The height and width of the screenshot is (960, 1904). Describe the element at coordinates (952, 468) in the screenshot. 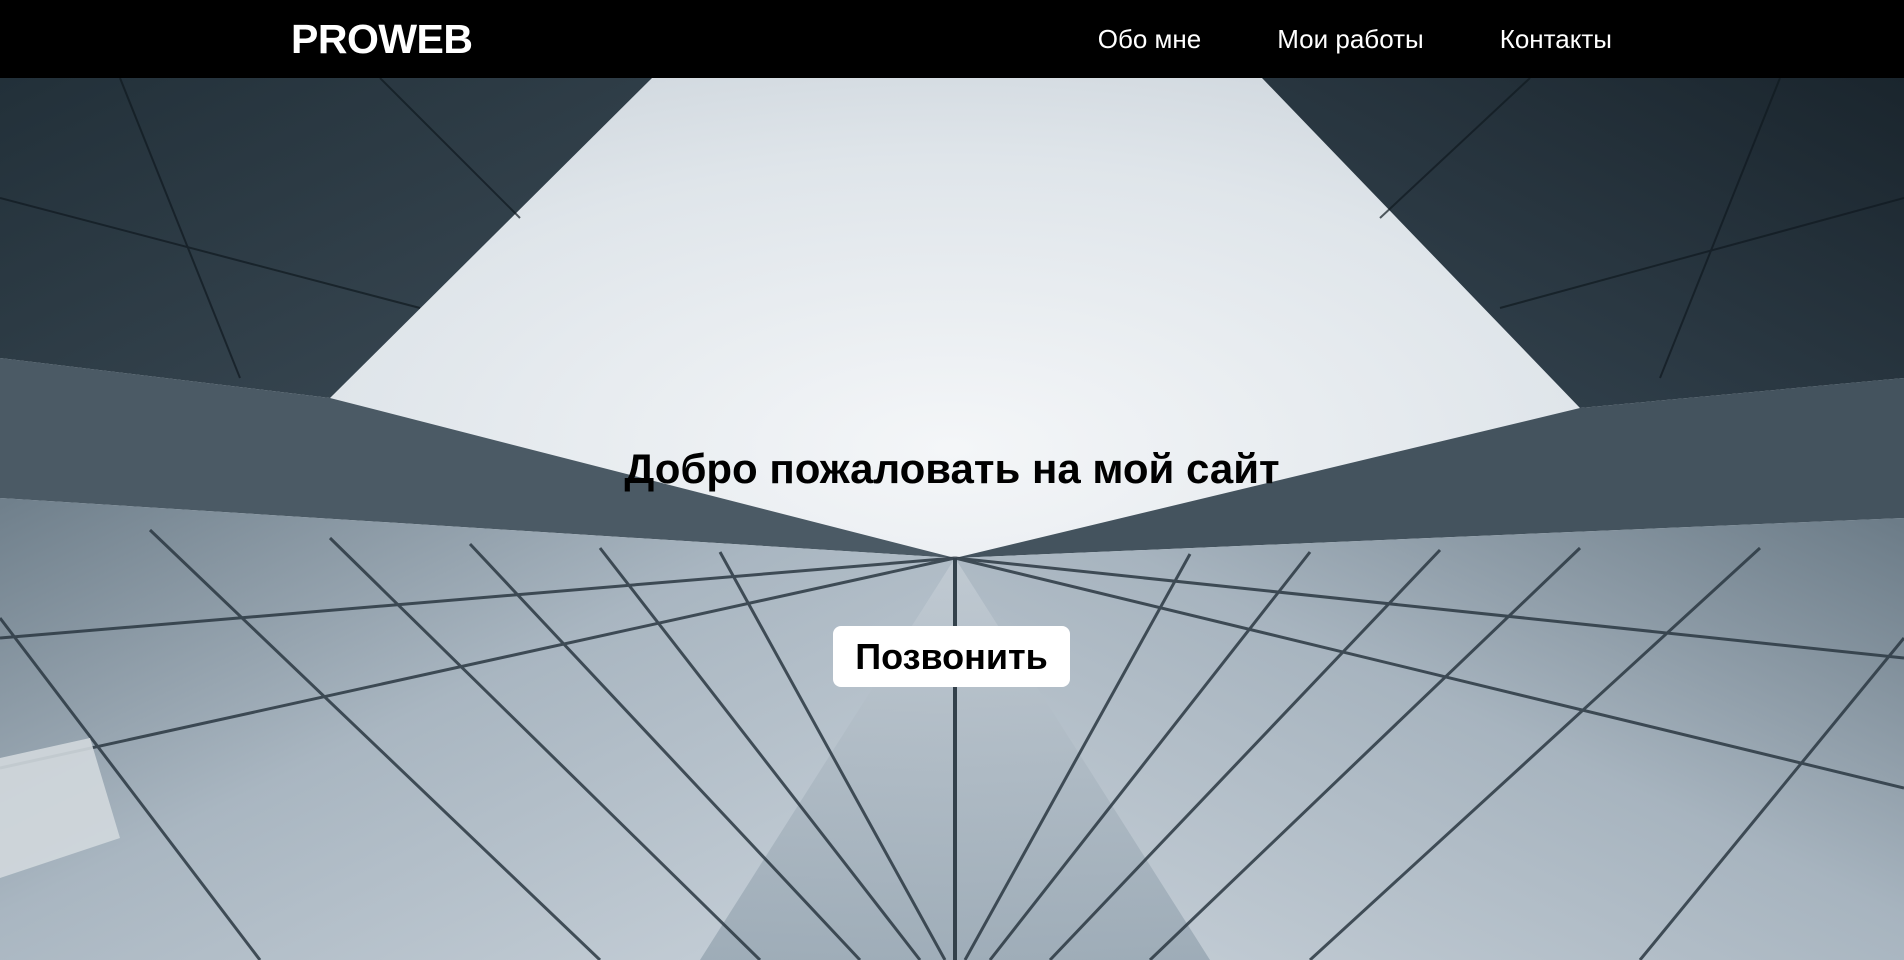

I see `hero-title: Добро пожаловать на мой сайт` at that location.